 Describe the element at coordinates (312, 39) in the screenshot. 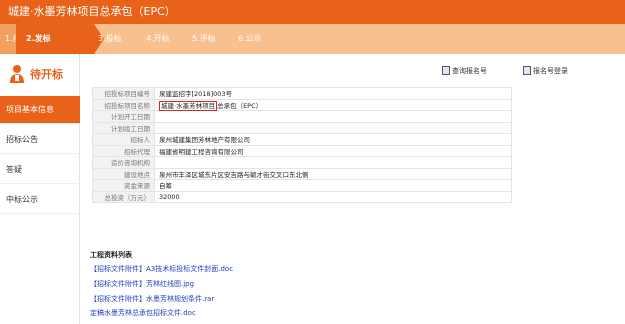

I see `progress-steps: 1.招标 2.发标 3.投标 4.开标 5.评标 6.公示` at that location.